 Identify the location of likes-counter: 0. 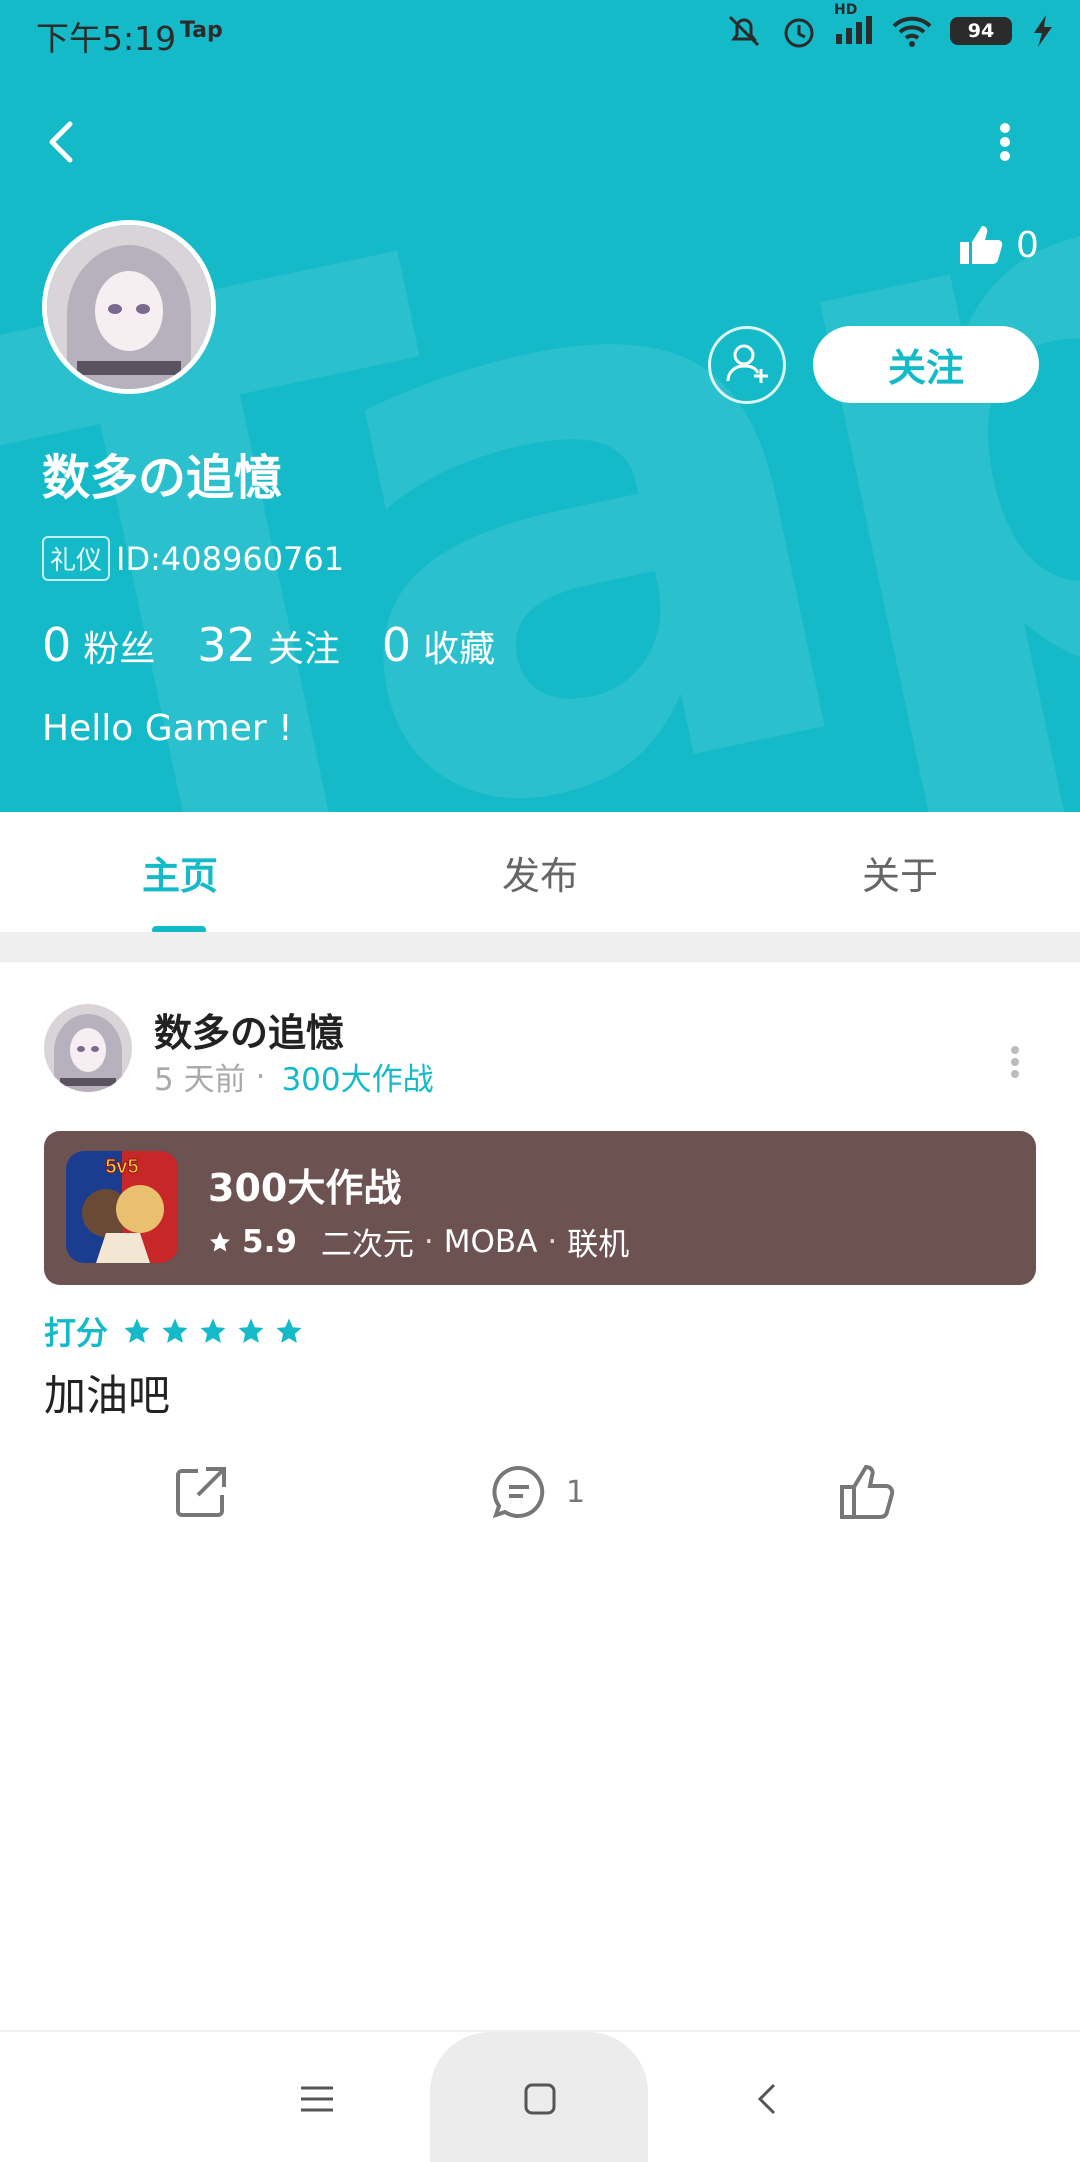
(998, 245).